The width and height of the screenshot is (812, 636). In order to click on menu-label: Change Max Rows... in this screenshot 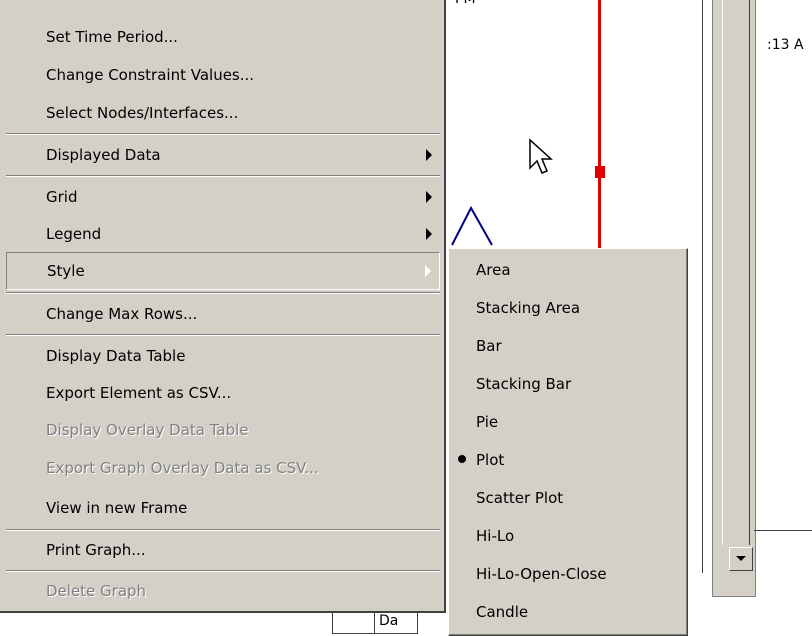, I will do `click(122, 314)`.